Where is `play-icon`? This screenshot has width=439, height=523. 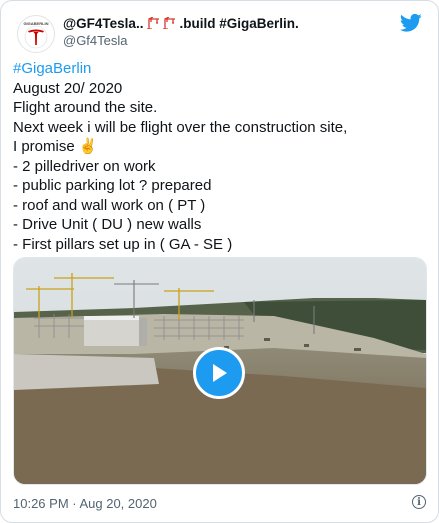
play-icon is located at coordinates (220, 373).